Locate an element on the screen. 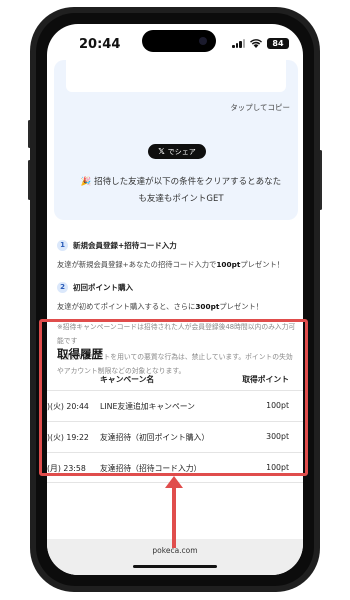 This screenshot has height=600, width=350. row-date: (月) 23:58 is located at coordinates (66, 468).